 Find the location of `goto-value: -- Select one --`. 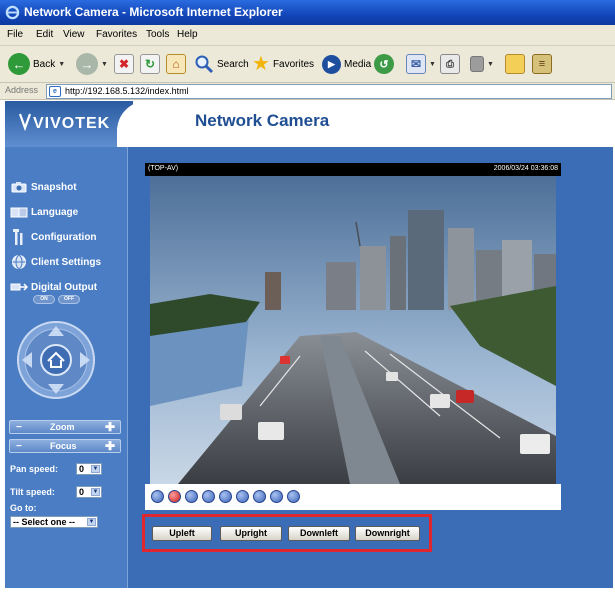

goto-value: -- Select one -- is located at coordinates (44, 522).